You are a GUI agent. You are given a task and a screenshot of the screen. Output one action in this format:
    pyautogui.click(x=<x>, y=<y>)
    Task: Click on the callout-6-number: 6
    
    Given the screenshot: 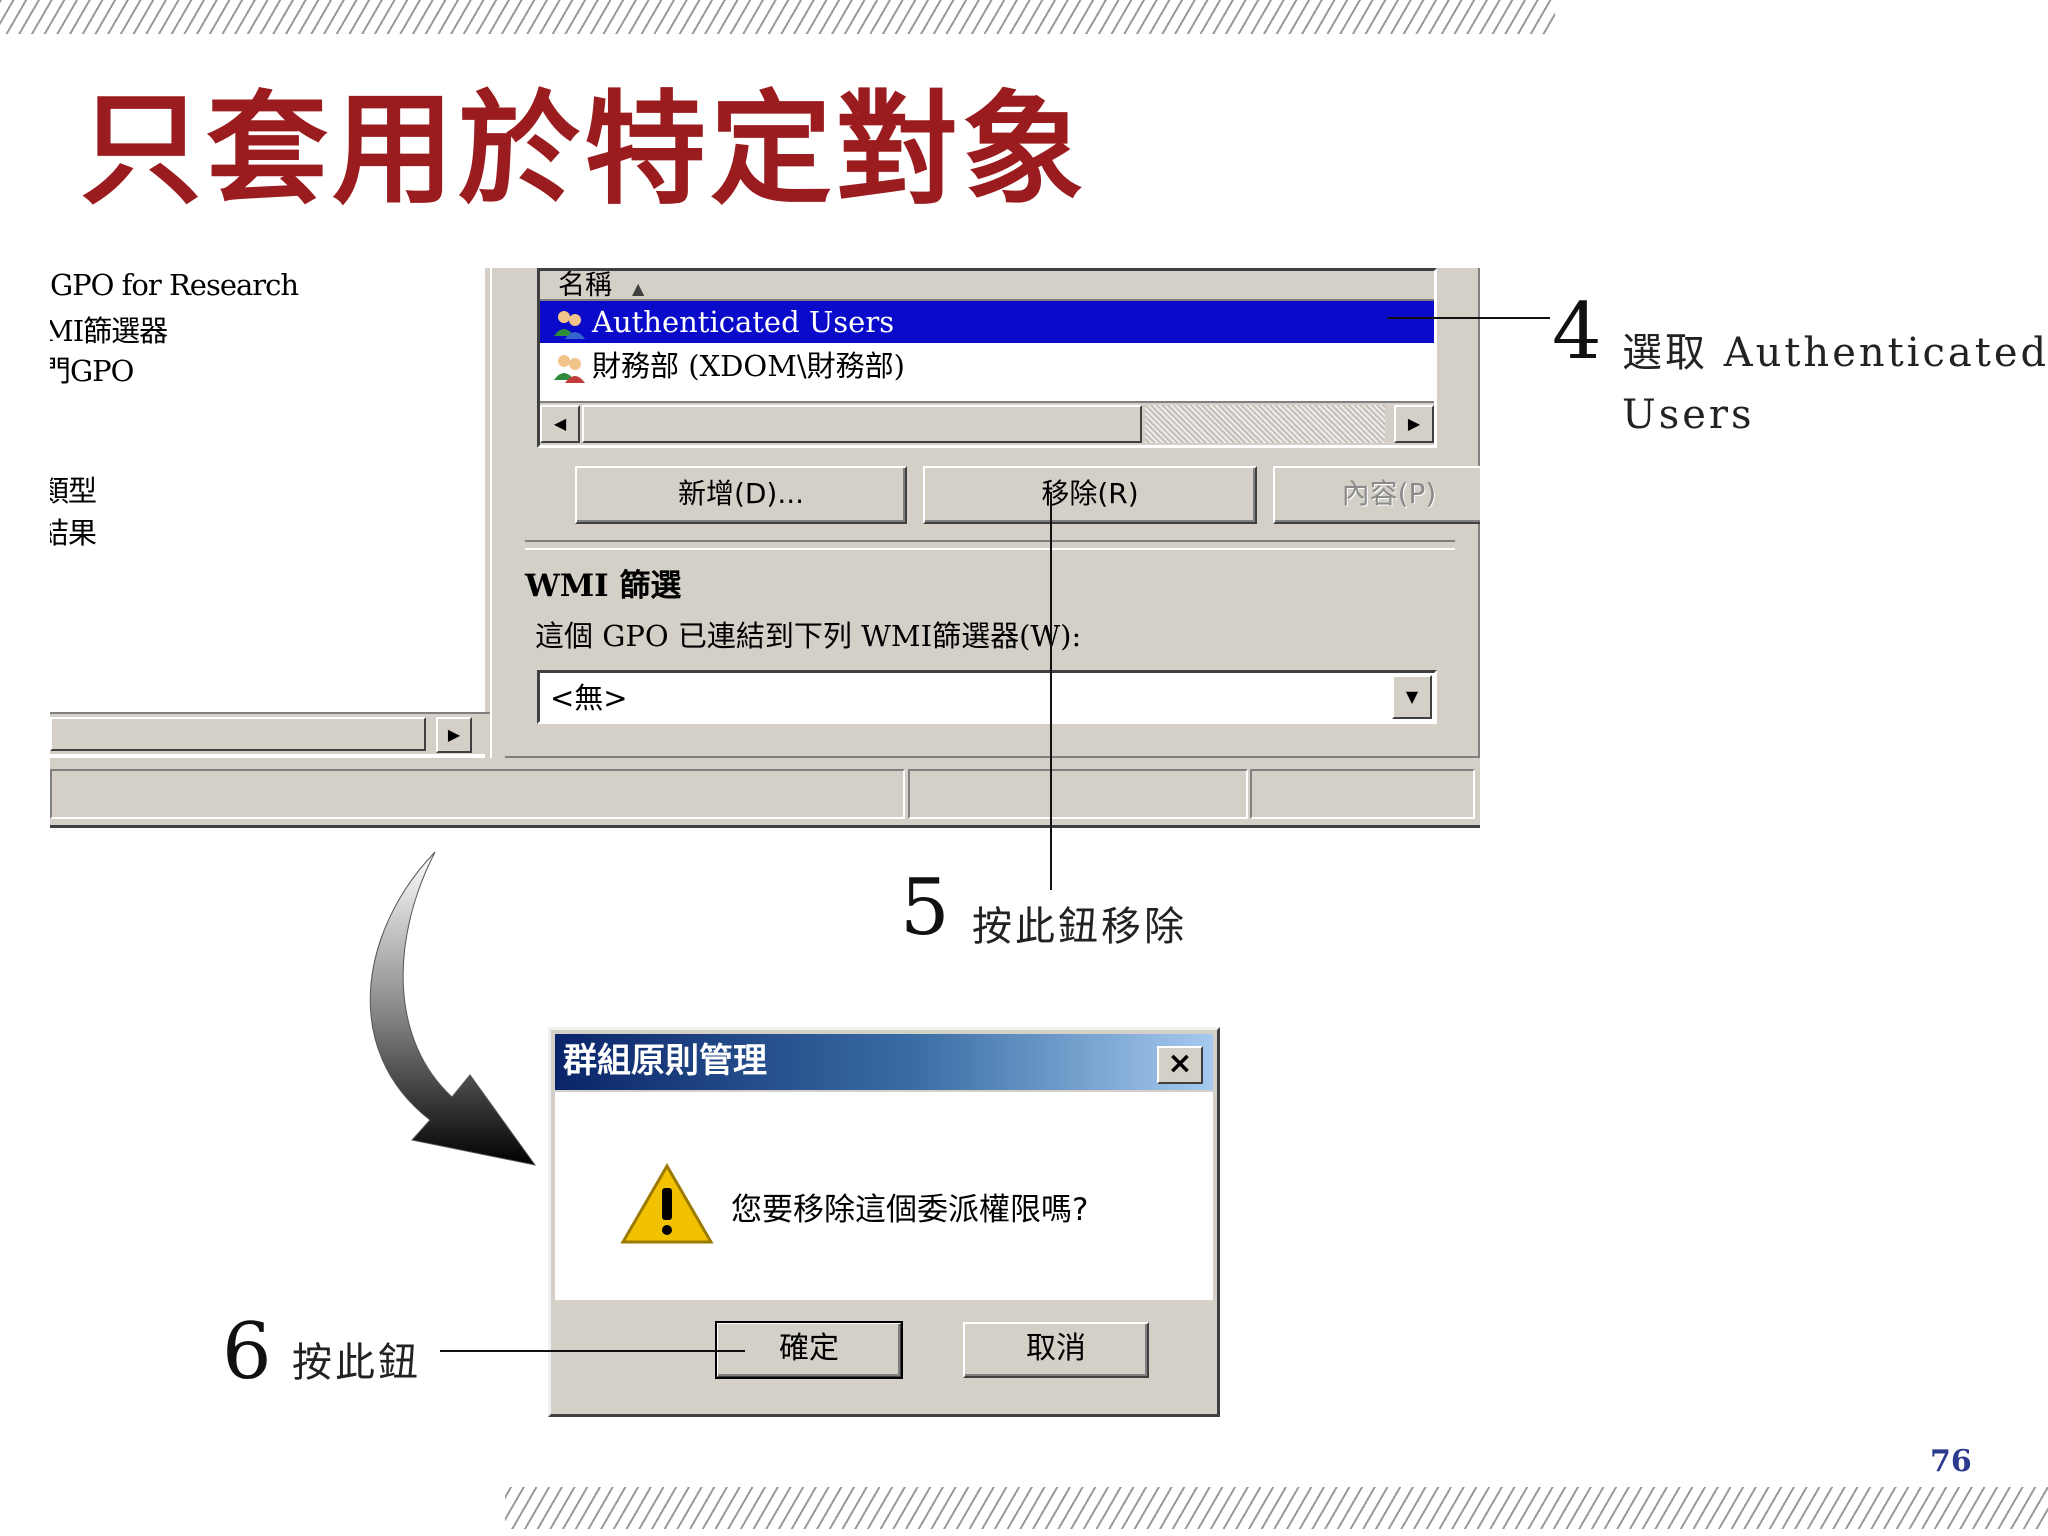 What is the action you would take?
    pyautogui.click(x=247, y=1352)
    